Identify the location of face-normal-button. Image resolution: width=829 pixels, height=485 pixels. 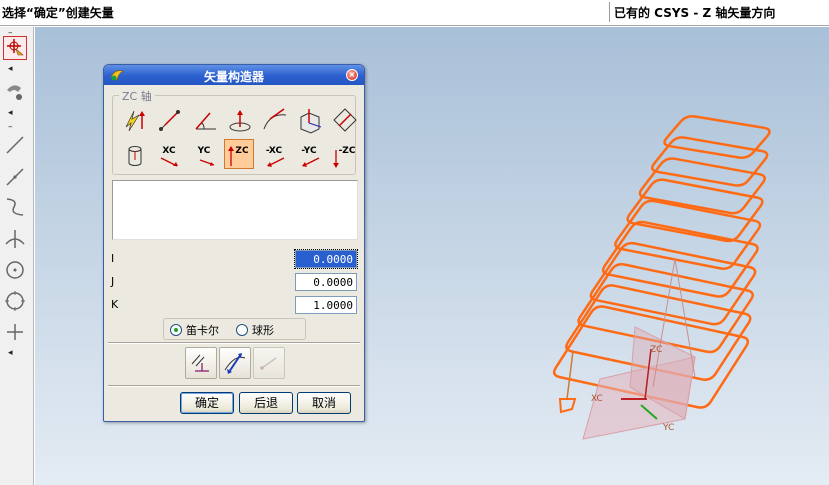
(309, 119).